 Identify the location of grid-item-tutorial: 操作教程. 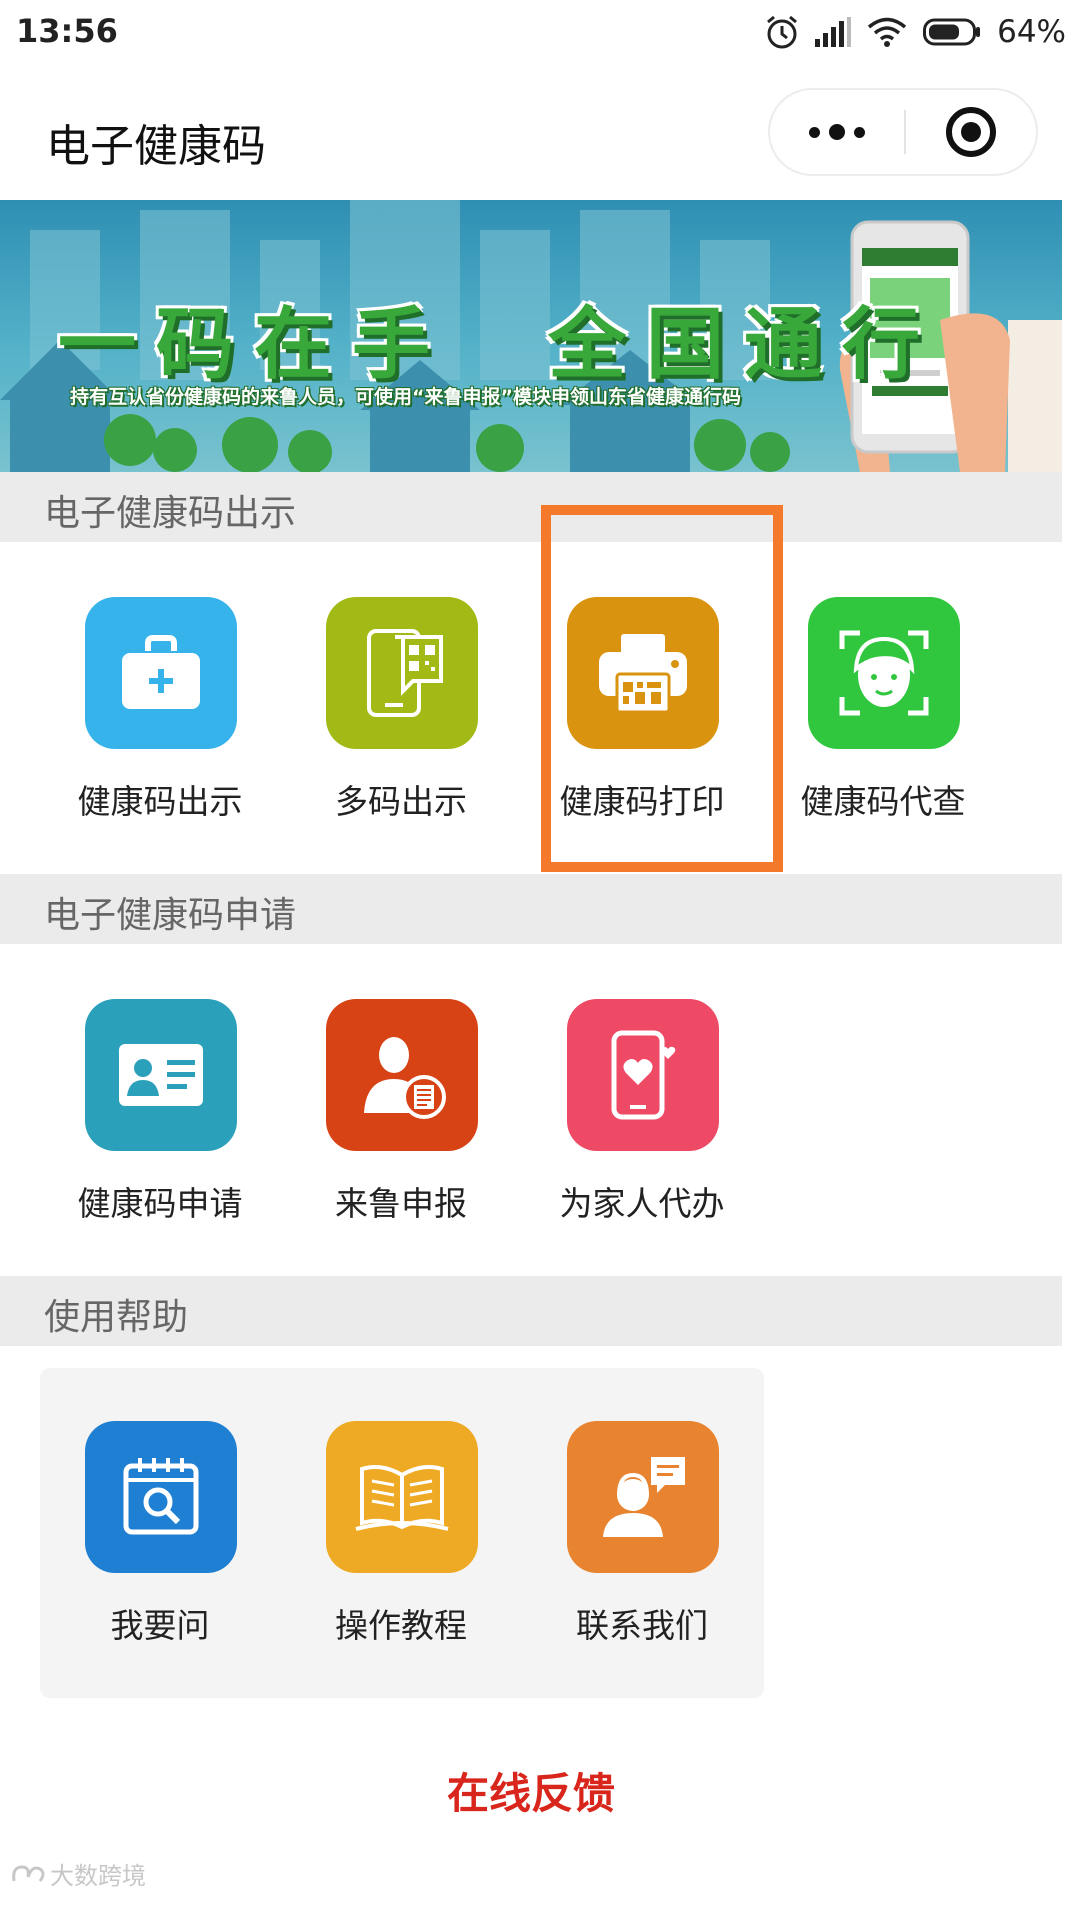
(401, 1536).